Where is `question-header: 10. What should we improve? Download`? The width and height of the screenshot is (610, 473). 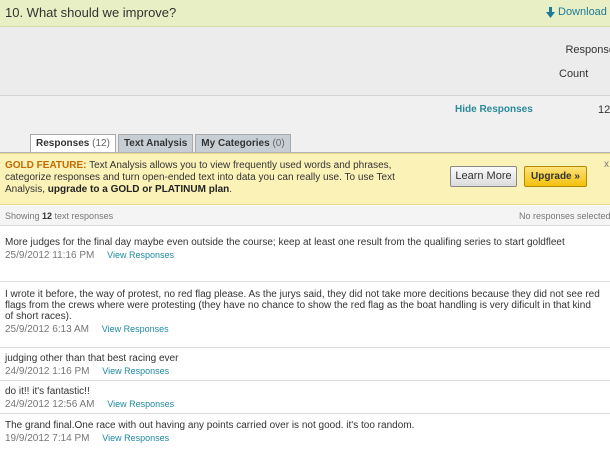
question-header: 10. What should we improve? Download is located at coordinates (305, 13).